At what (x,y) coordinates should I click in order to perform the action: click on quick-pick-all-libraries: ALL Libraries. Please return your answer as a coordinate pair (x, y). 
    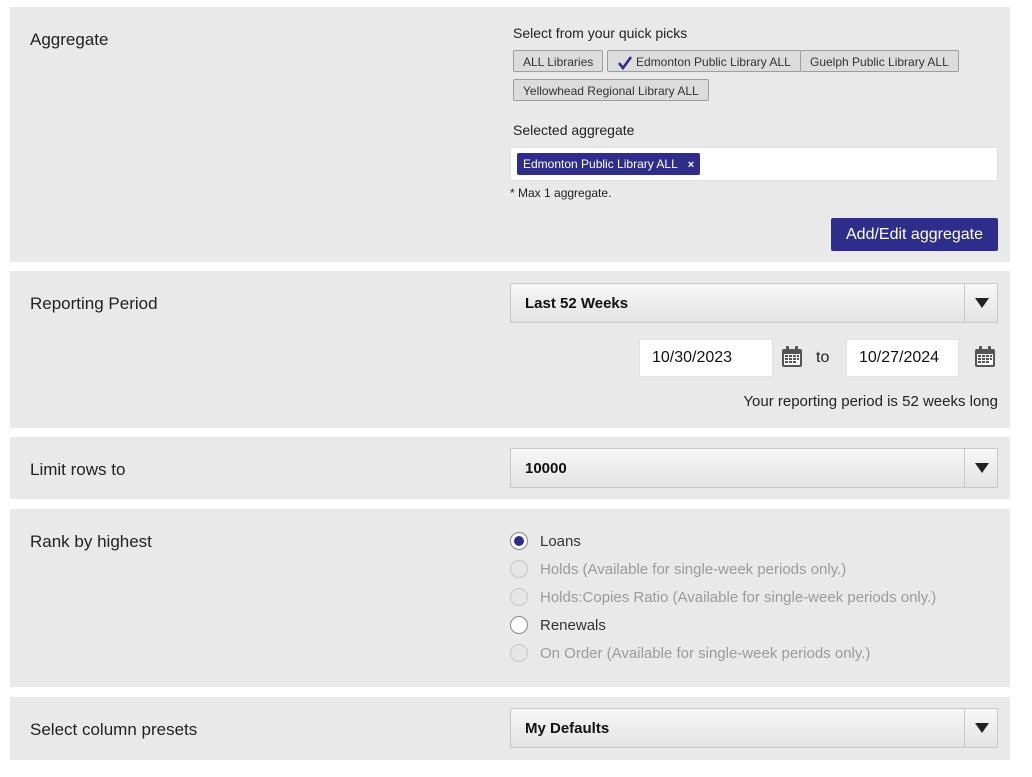
    Looking at the image, I should click on (558, 61).